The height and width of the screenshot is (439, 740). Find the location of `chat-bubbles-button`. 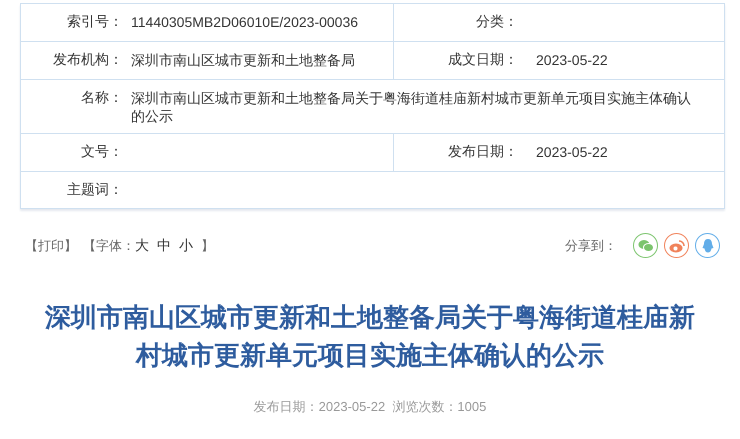

chat-bubbles-button is located at coordinates (645, 245).